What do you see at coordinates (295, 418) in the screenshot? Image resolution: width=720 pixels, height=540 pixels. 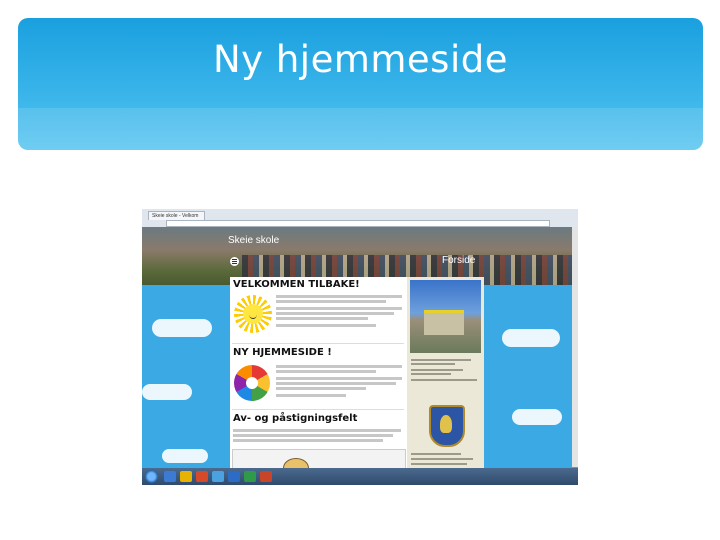 I see `section-heading-dropoff: Av- og påstigningsfelt` at bounding box center [295, 418].